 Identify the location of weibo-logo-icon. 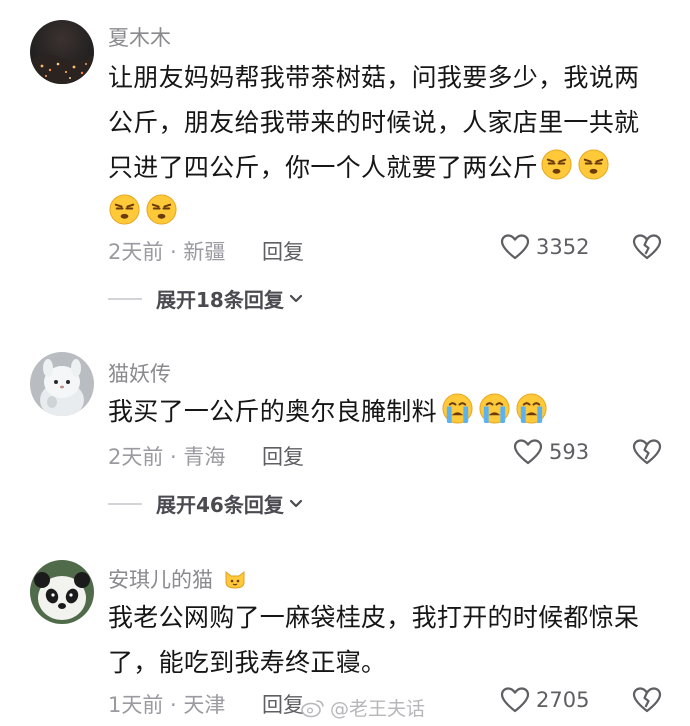
(312, 708).